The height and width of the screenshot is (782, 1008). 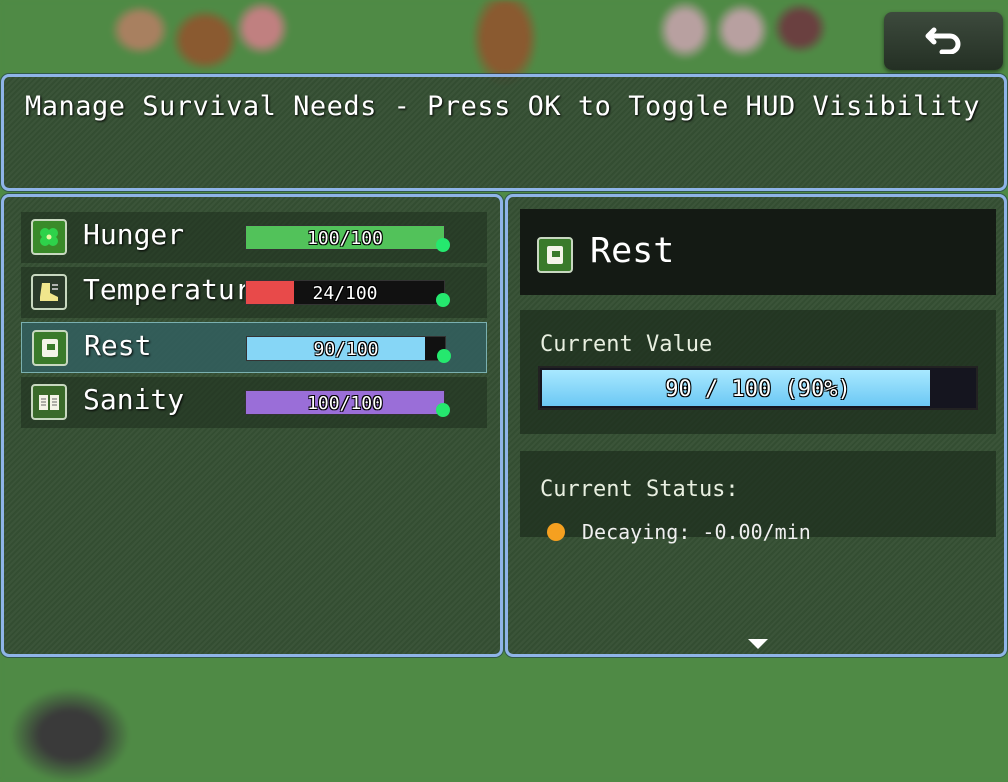 I want to click on current-status-section: Current Status: Decaying: -0.00/min, so click(x=758, y=497).